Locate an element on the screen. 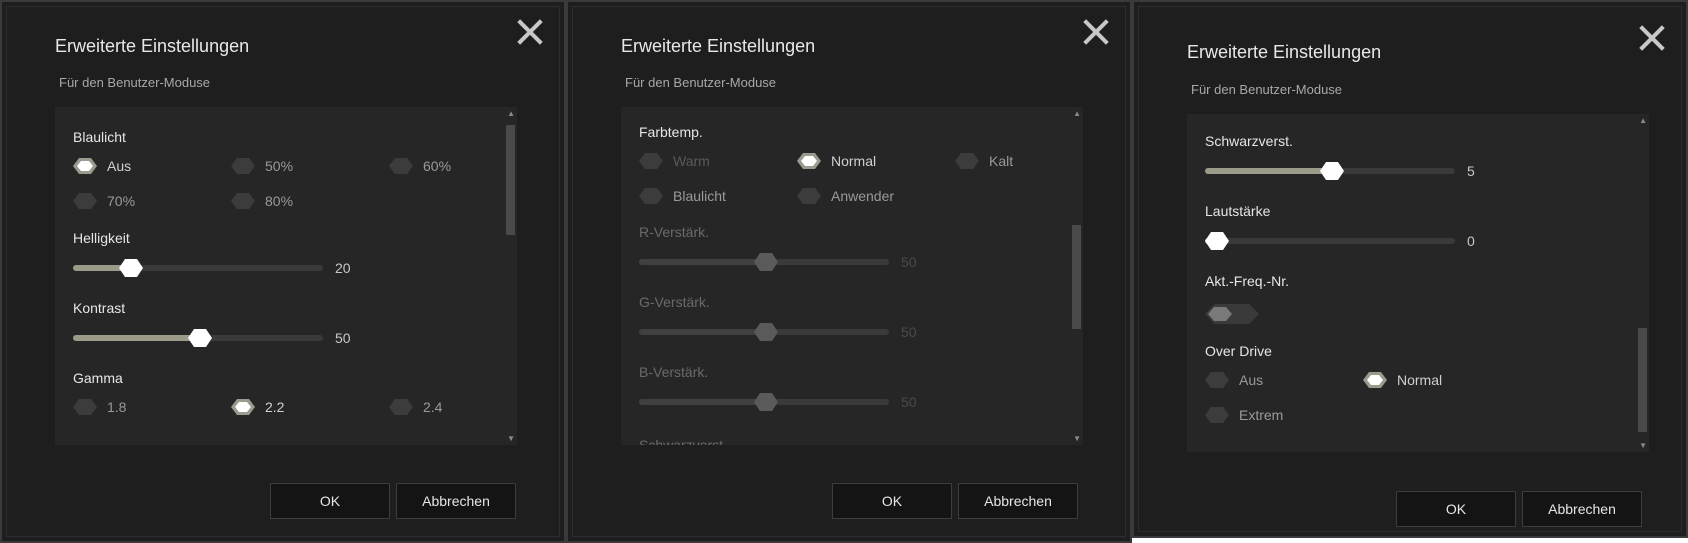 This screenshot has height=543, width=1688. helligkeit-label: Helligkeit is located at coordinates (101, 238).